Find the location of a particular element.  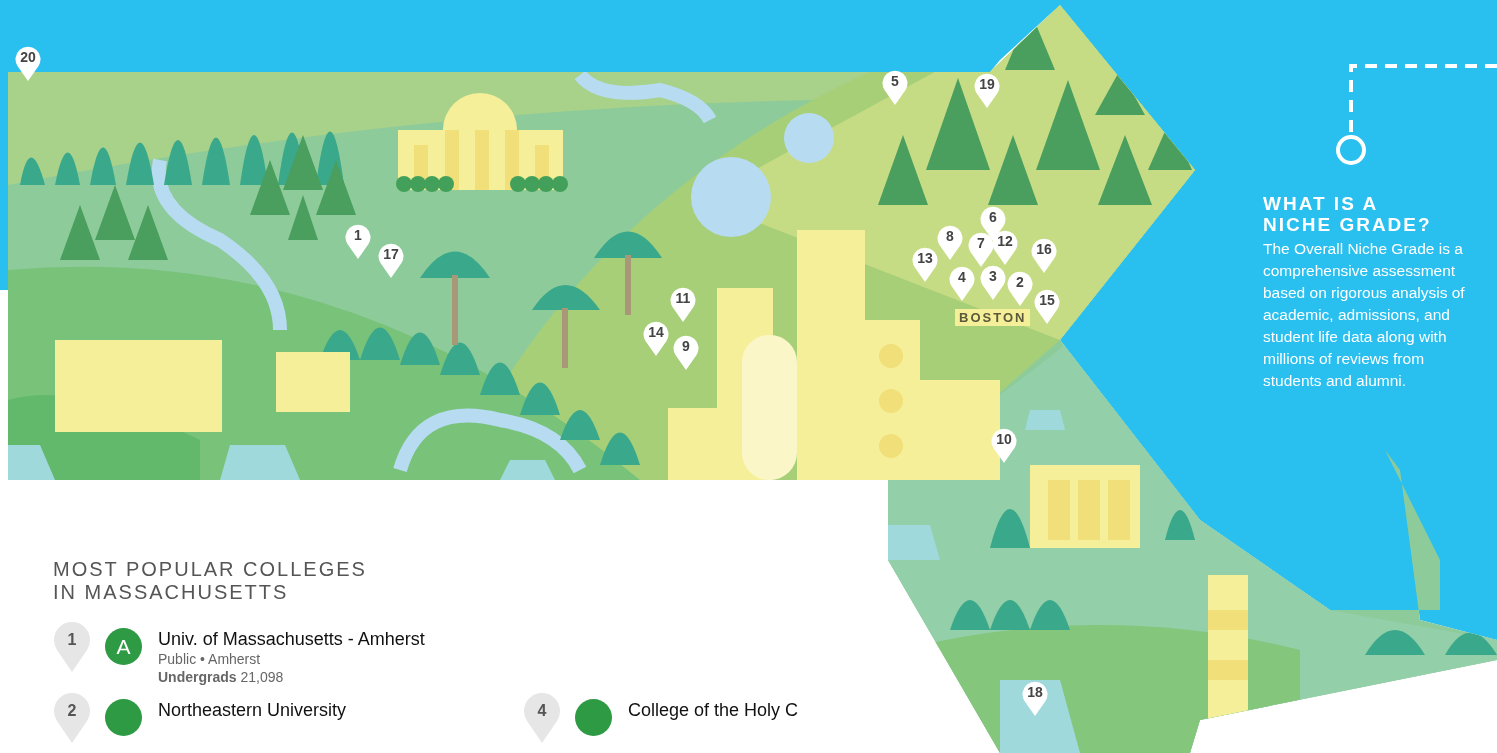

map-pin: 16 is located at coordinates (1044, 255).